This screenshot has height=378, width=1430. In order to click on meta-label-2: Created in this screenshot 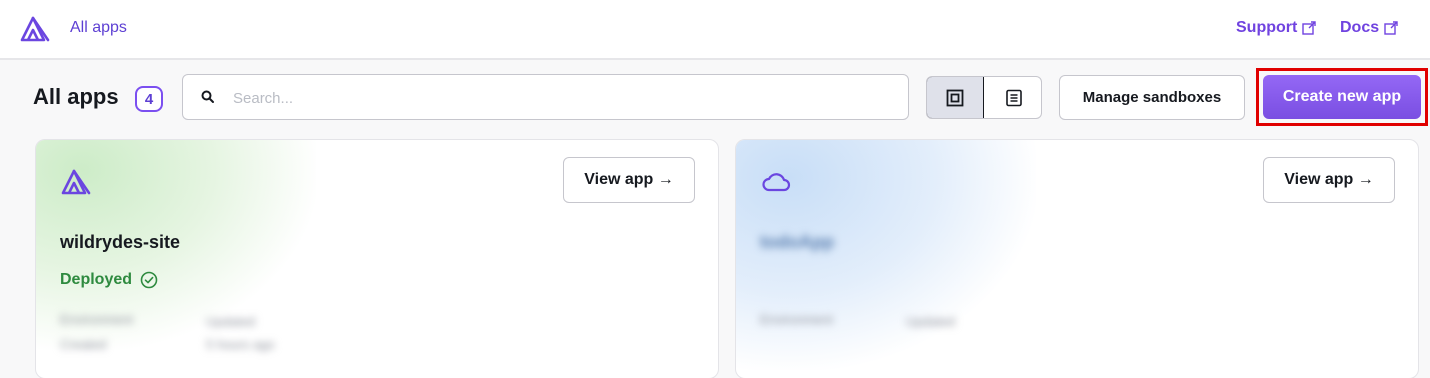, I will do `click(83, 344)`.